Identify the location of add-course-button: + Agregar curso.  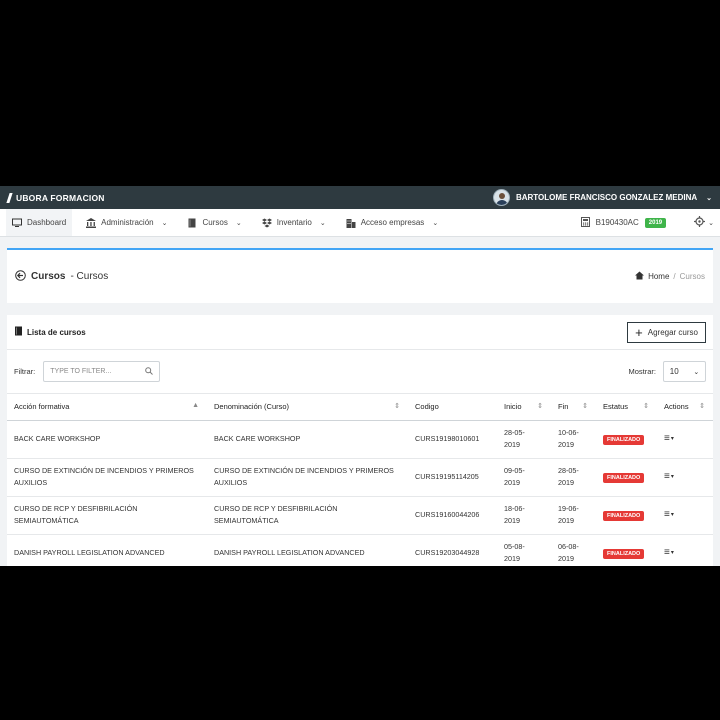
(666, 332).